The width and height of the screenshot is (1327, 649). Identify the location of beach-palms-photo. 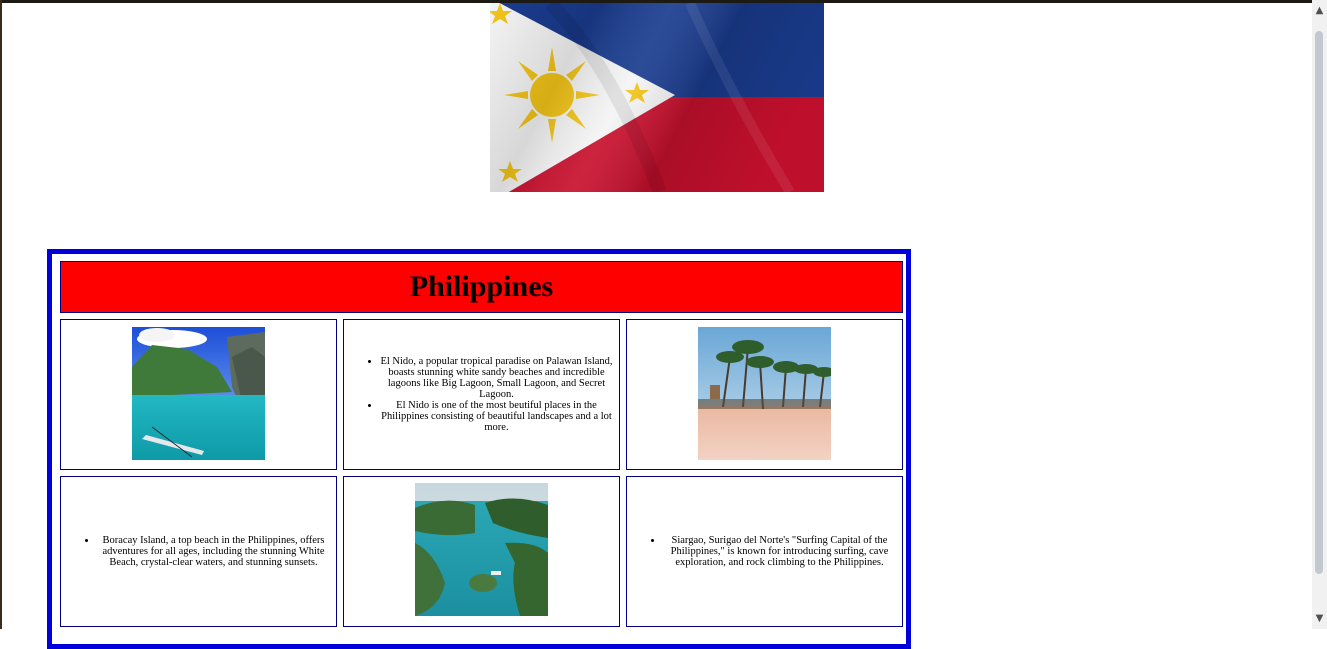
(764, 393).